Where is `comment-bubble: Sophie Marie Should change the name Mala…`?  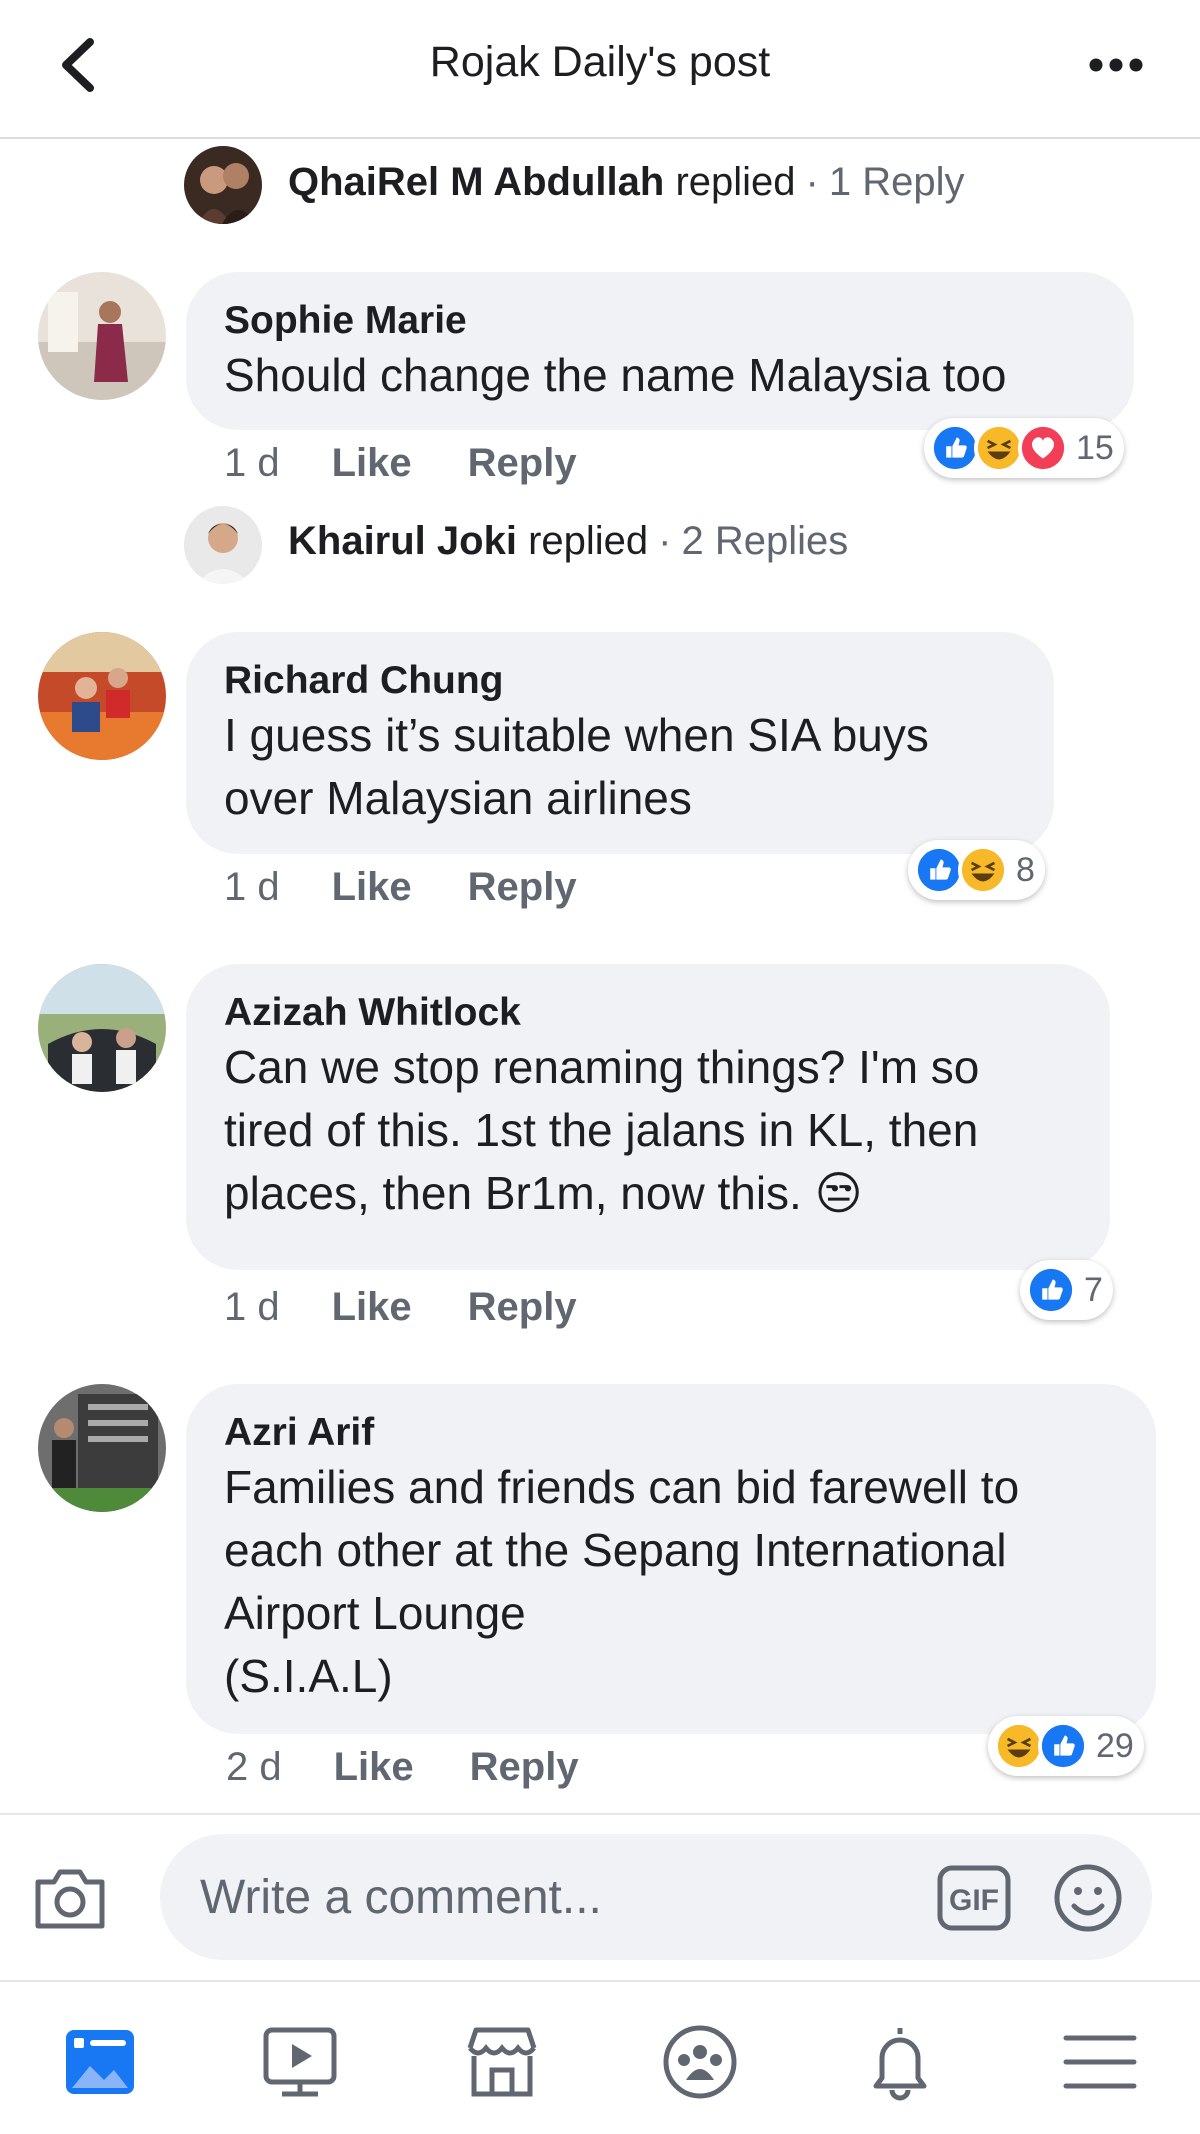
comment-bubble: Sophie Marie Should change the name Mala… is located at coordinates (660, 351).